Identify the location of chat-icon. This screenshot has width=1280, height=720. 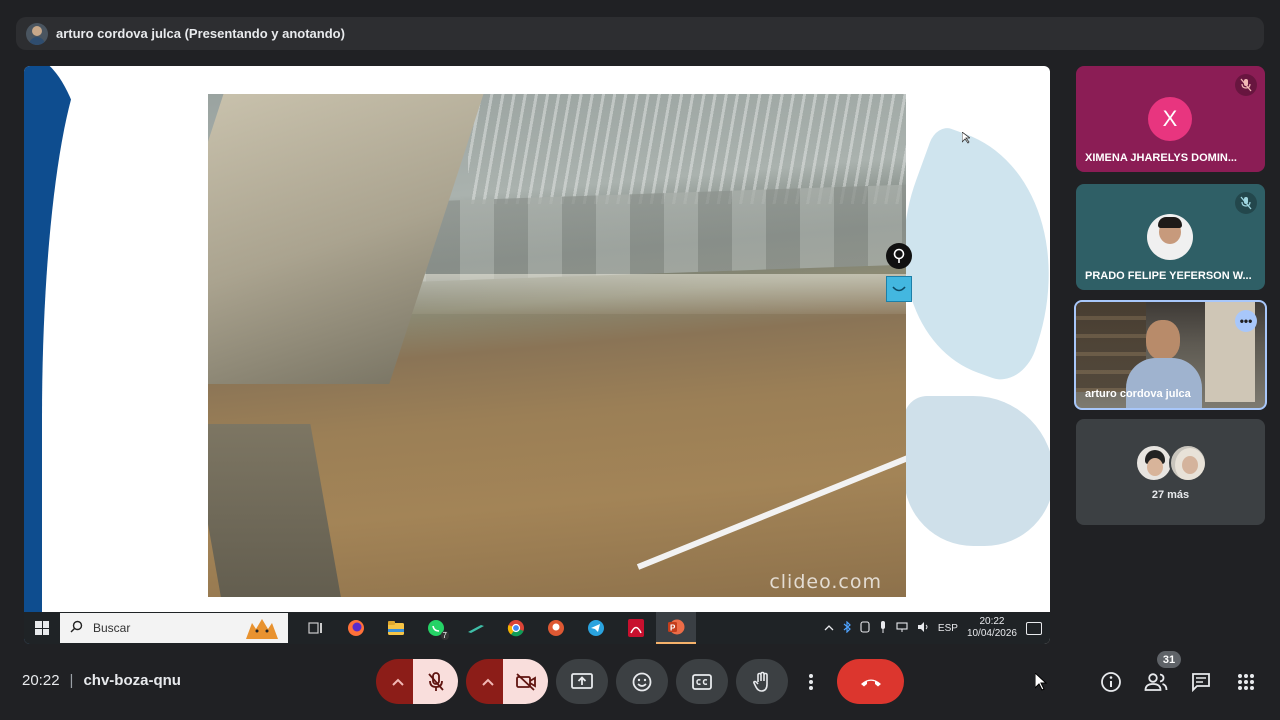
(1201, 682).